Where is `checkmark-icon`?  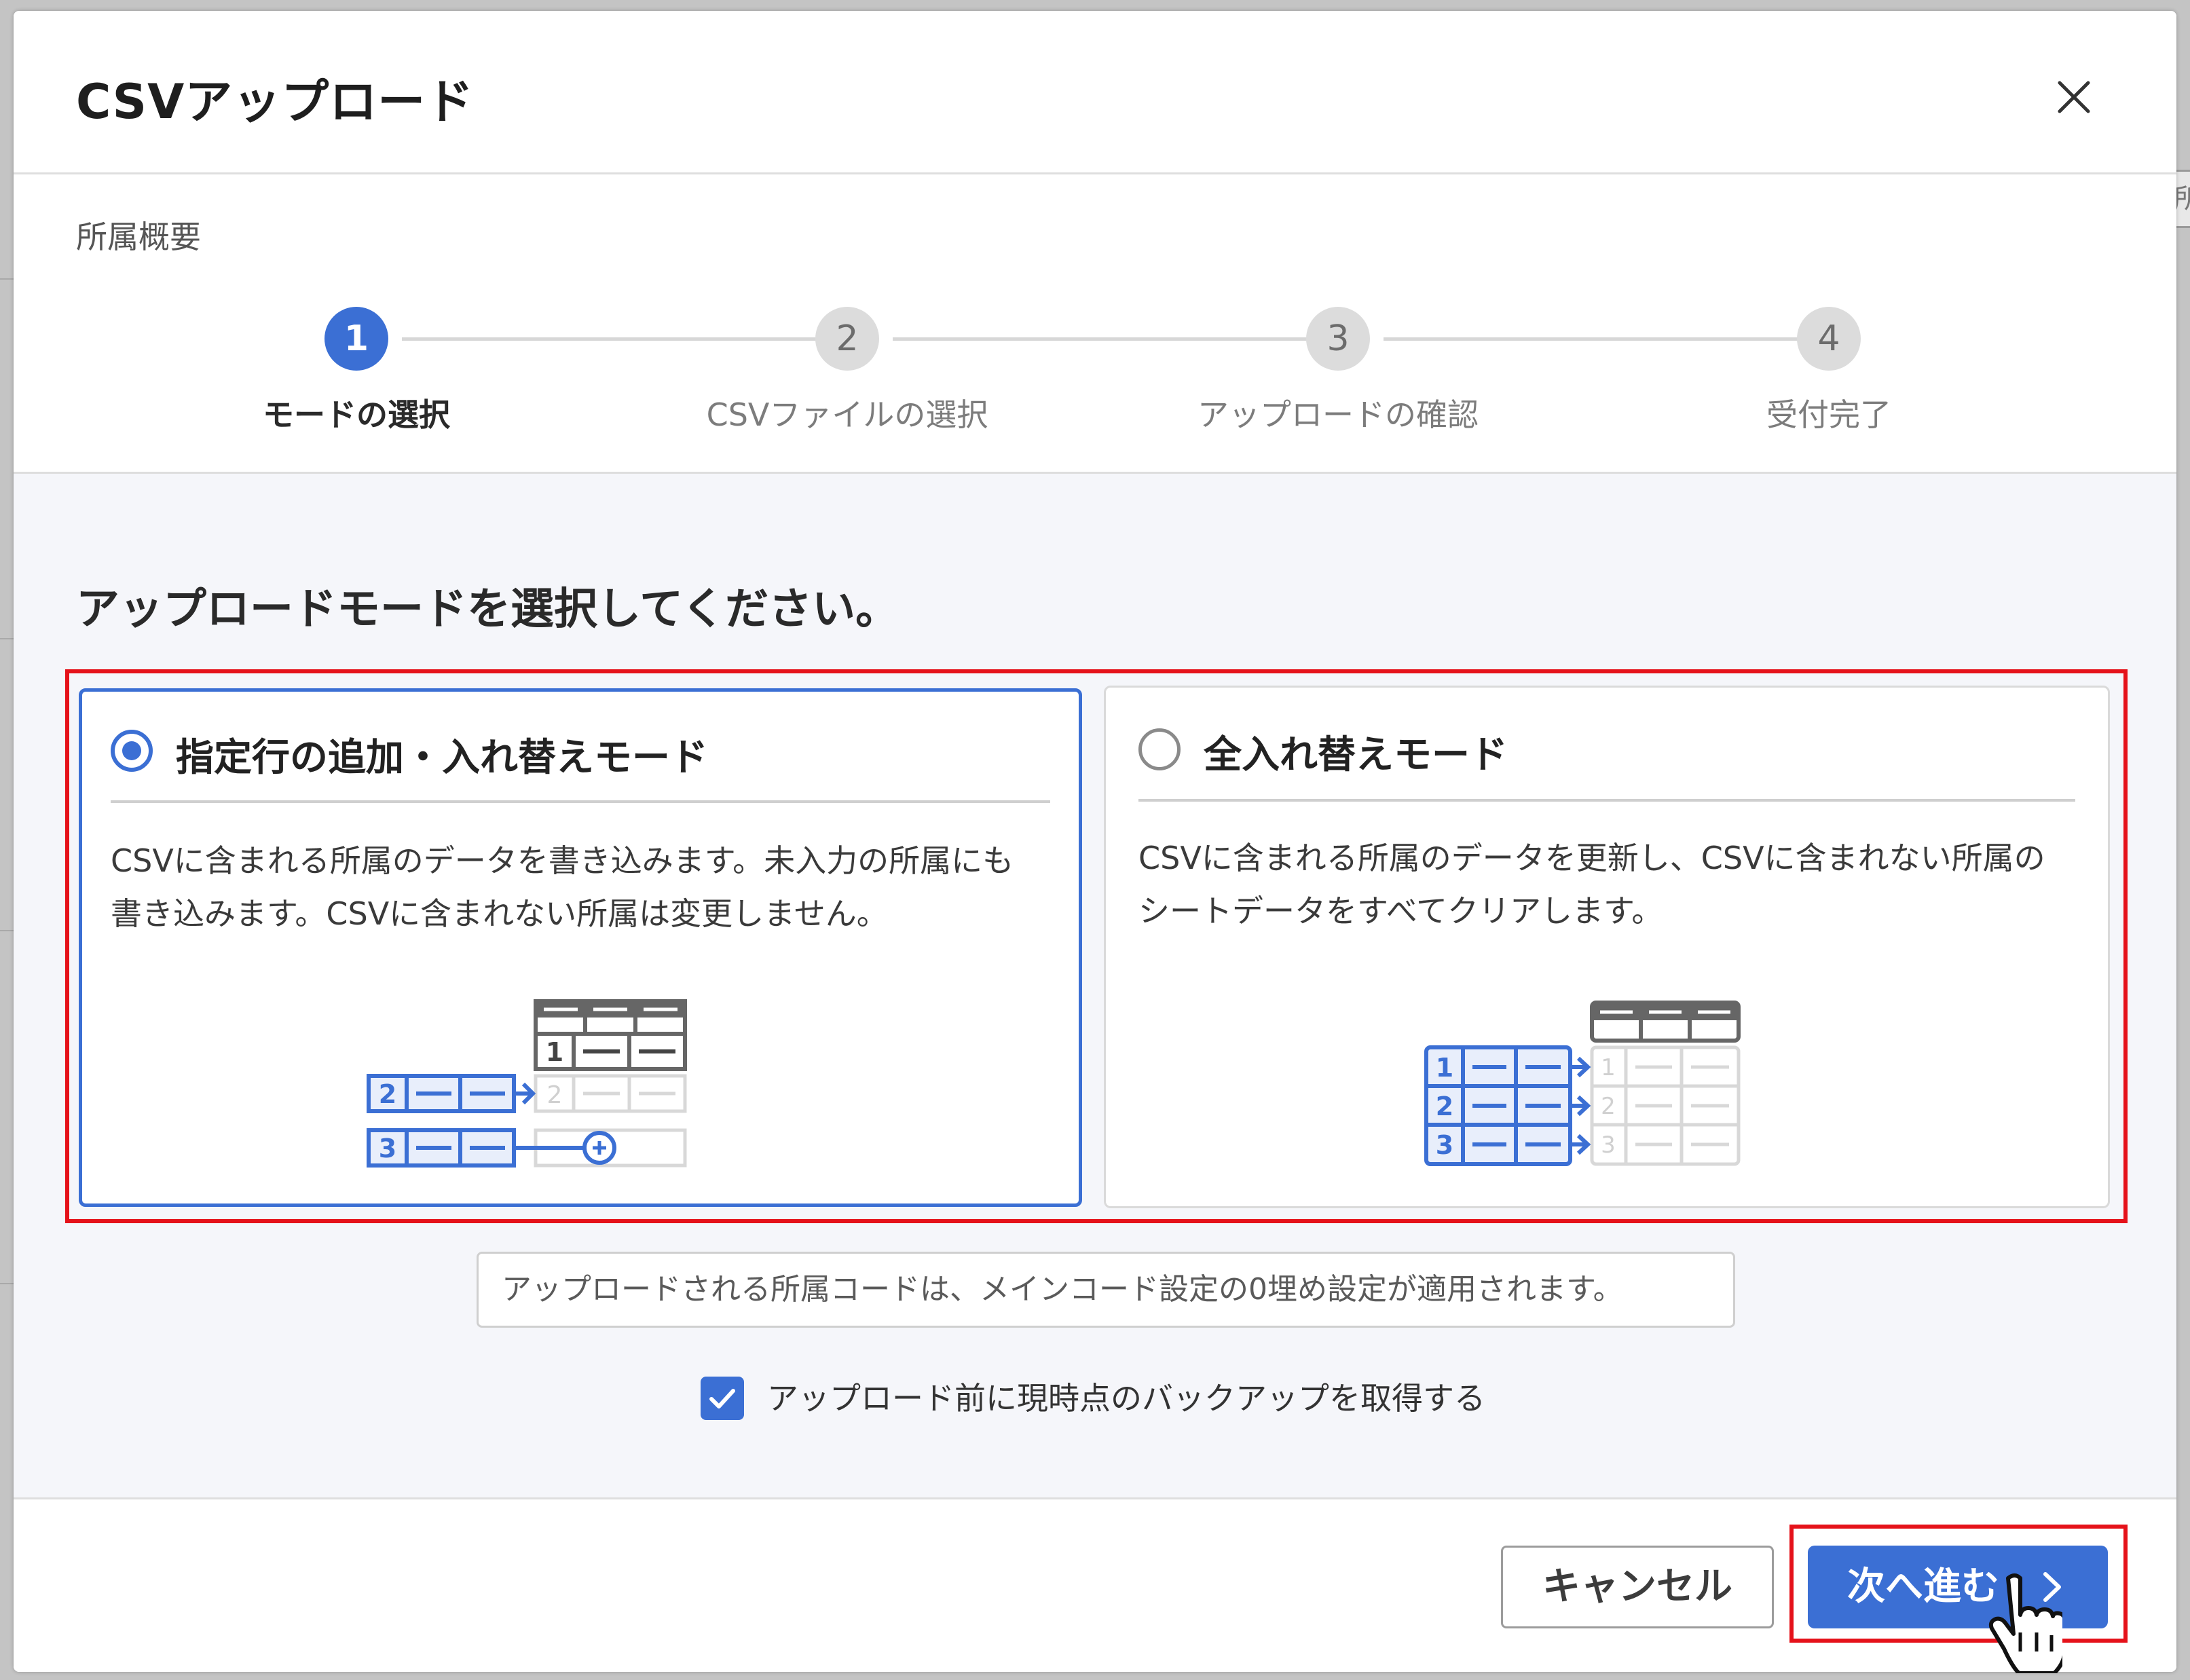 checkmark-icon is located at coordinates (722, 1399).